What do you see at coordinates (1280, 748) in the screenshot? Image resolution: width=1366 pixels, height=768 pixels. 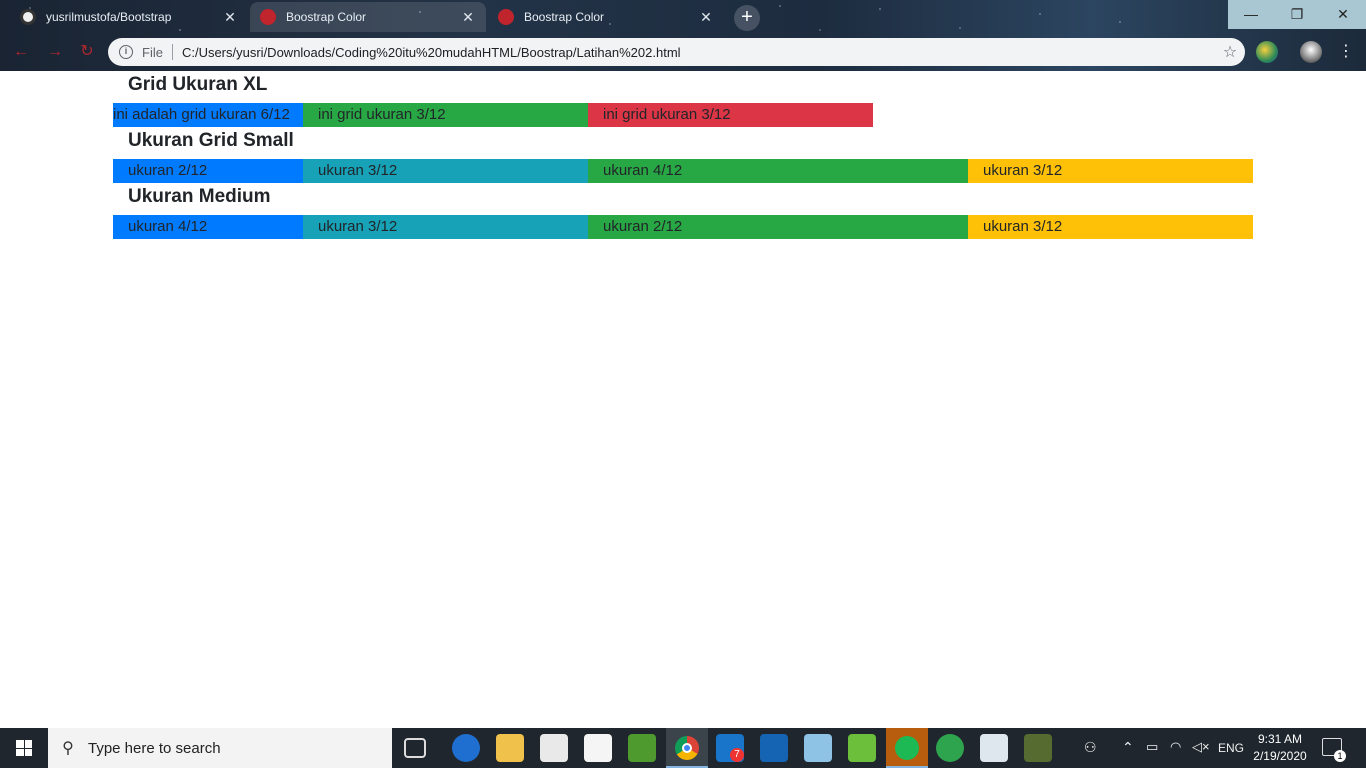 I see `clock: 9:31 AM 2/19/2020` at bounding box center [1280, 748].